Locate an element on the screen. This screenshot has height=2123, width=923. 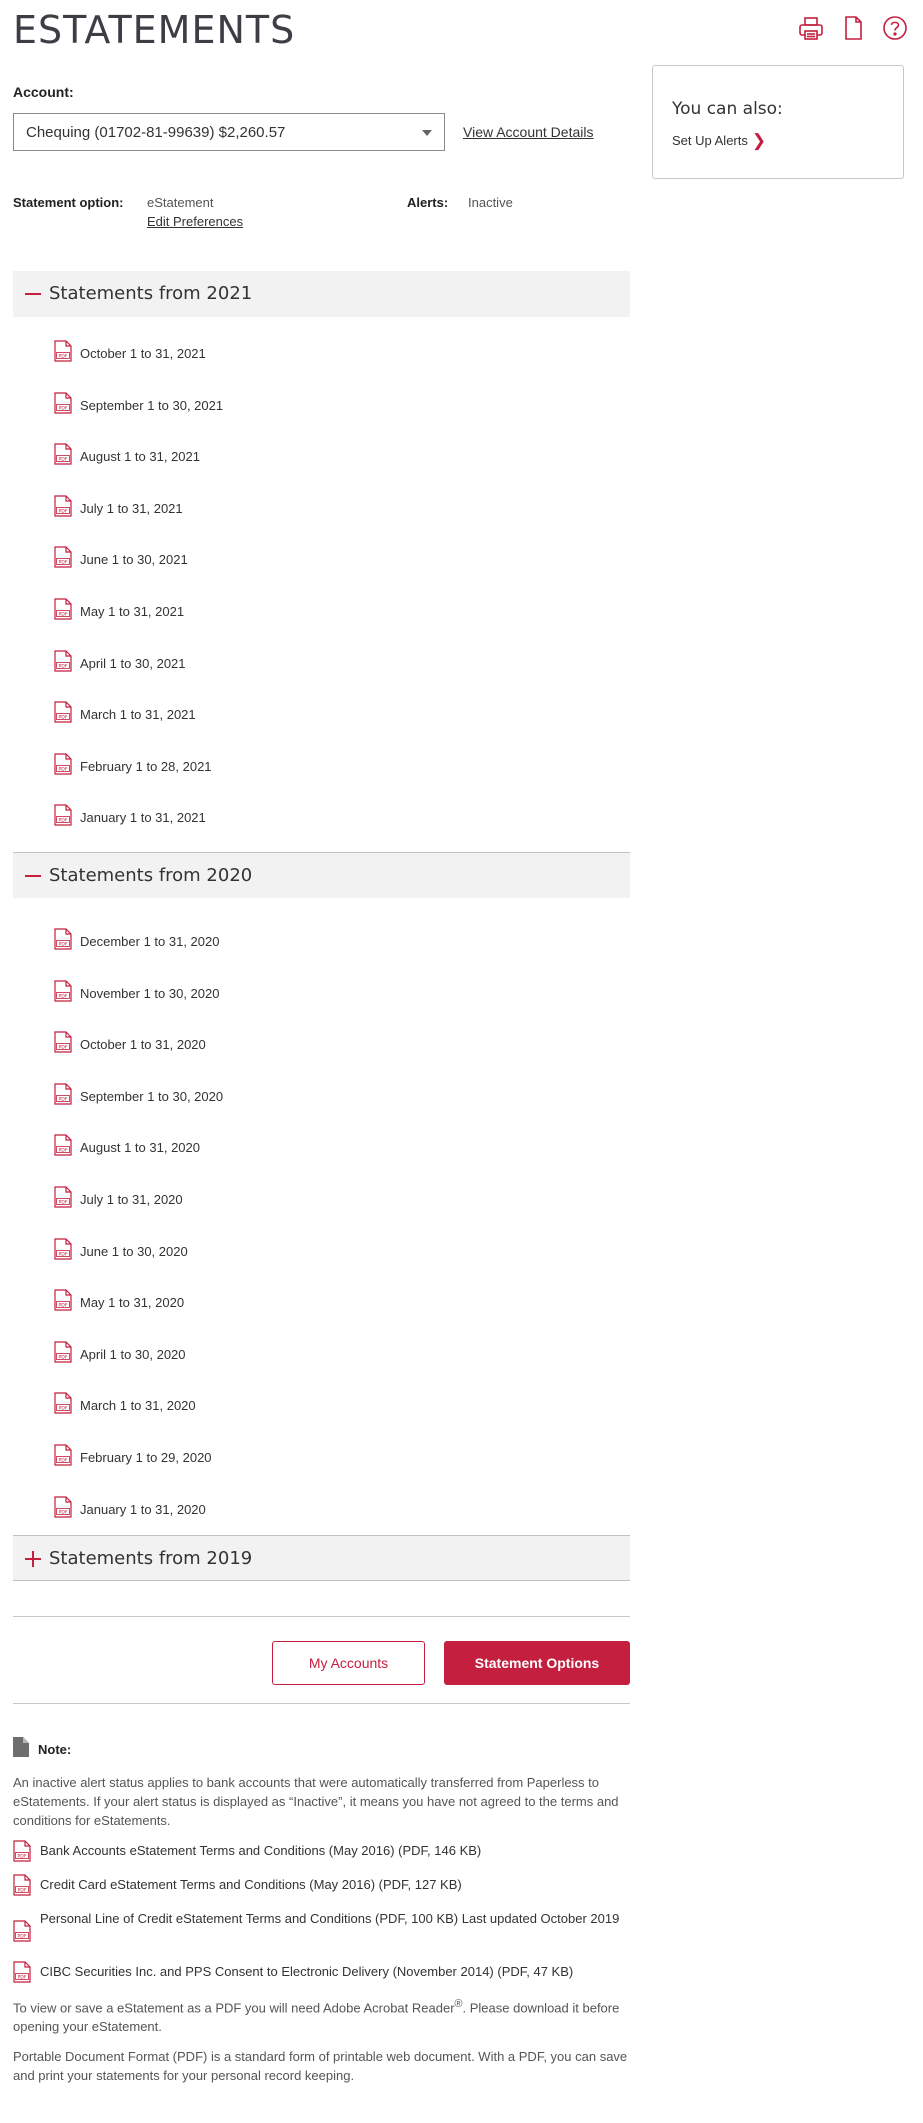
set-up-alerts-label: Set Up Alerts is located at coordinates (710, 140).